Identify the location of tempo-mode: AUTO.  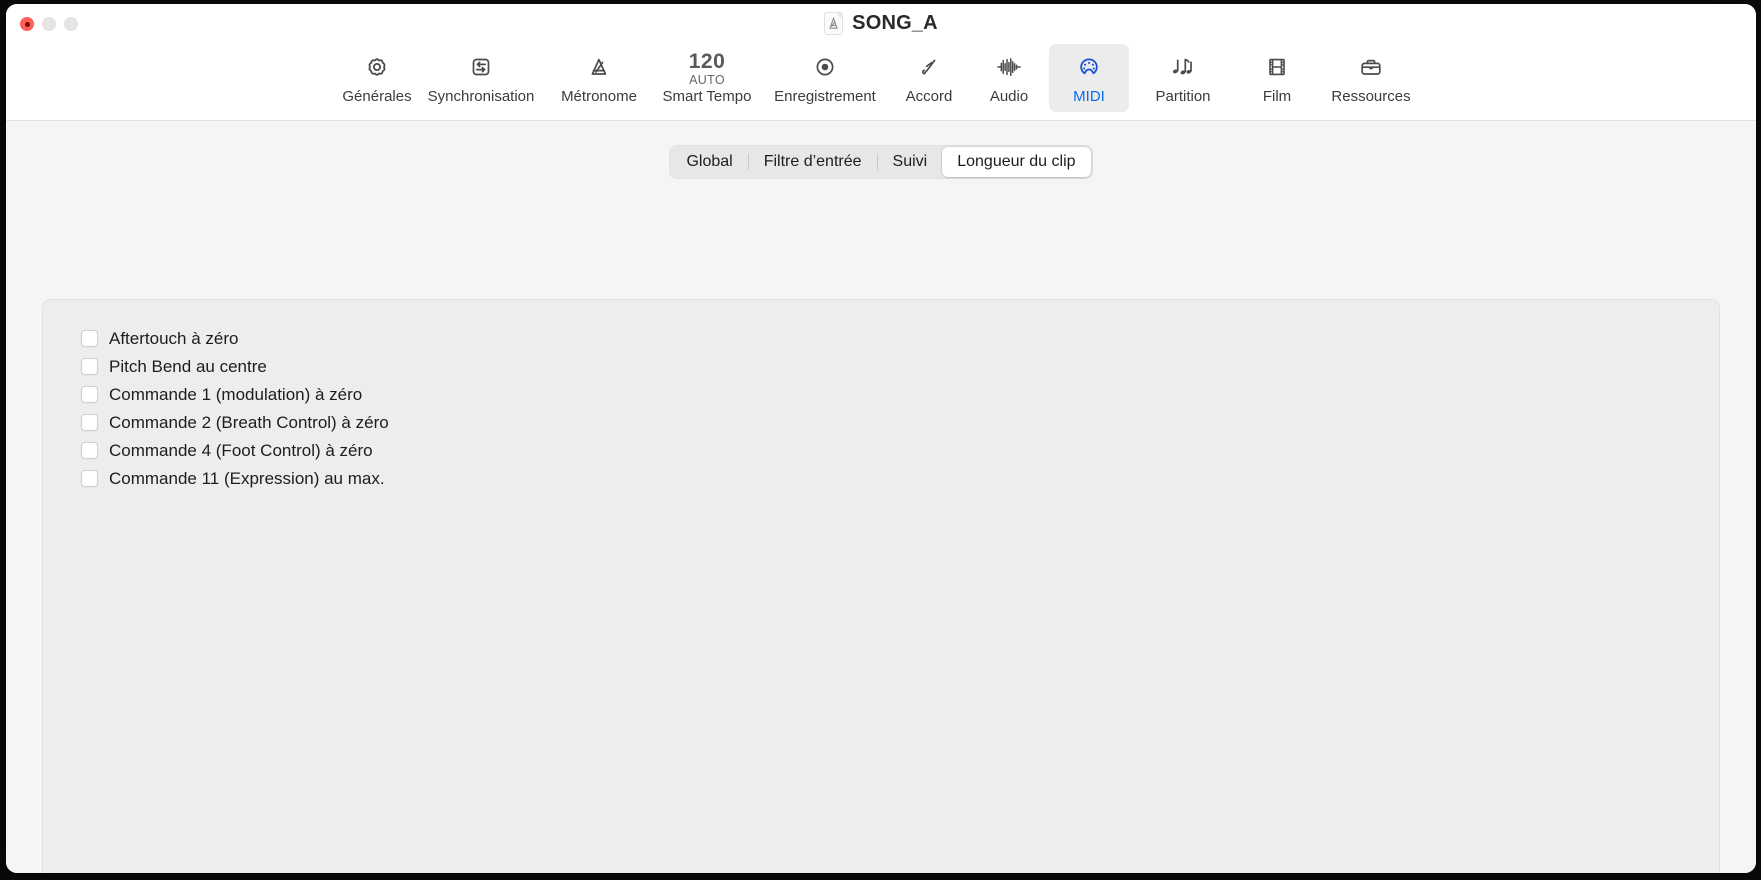
(707, 79).